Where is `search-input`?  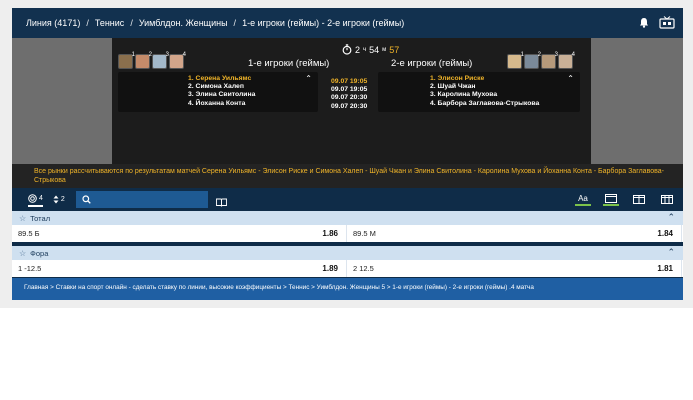
search-input is located at coordinates (151, 199).